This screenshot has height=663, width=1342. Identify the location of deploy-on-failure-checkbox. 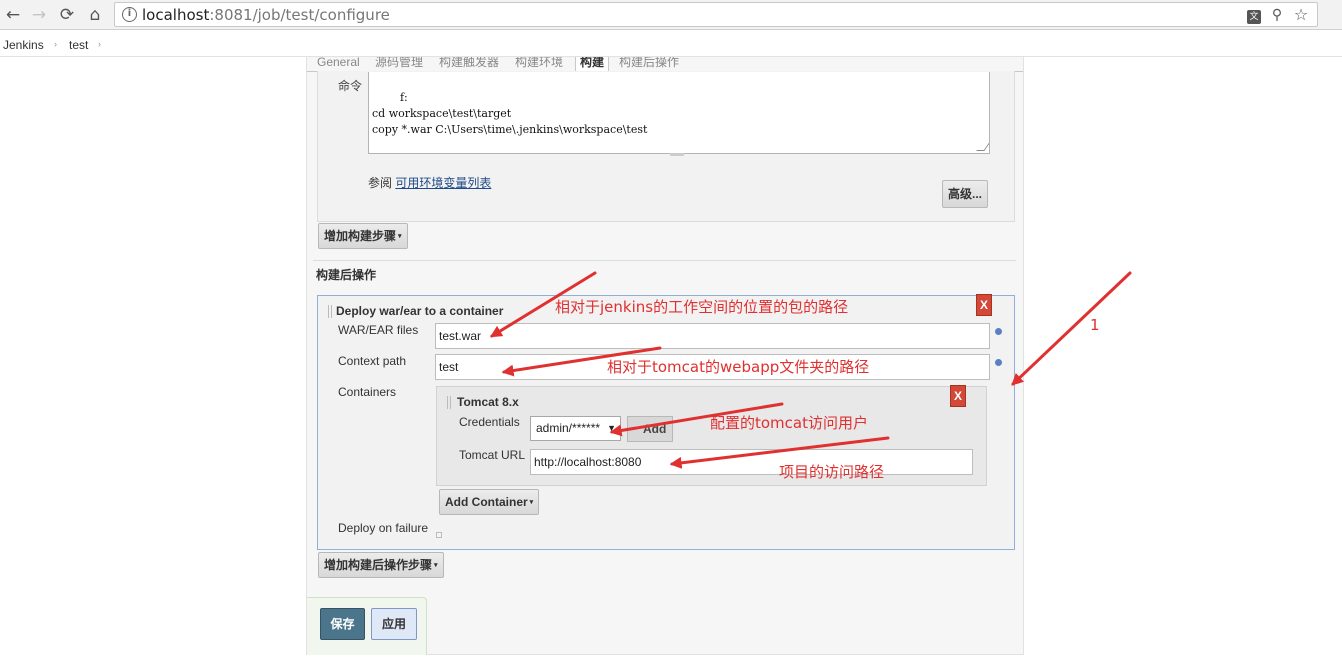
(439, 535).